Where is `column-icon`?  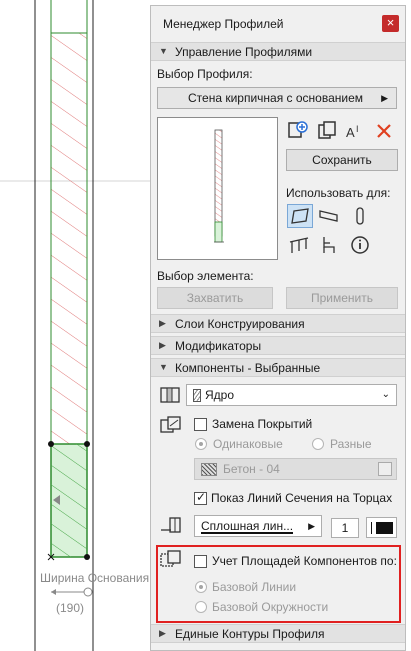 column-icon is located at coordinates (360, 216).